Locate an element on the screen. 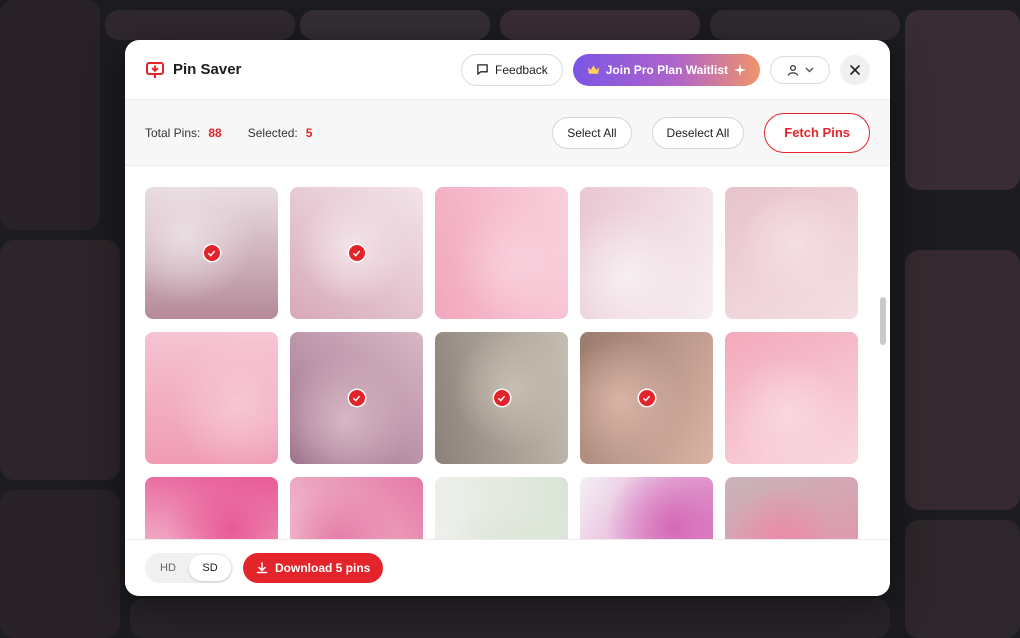  crown-icon is located at coordinates (593, 69).